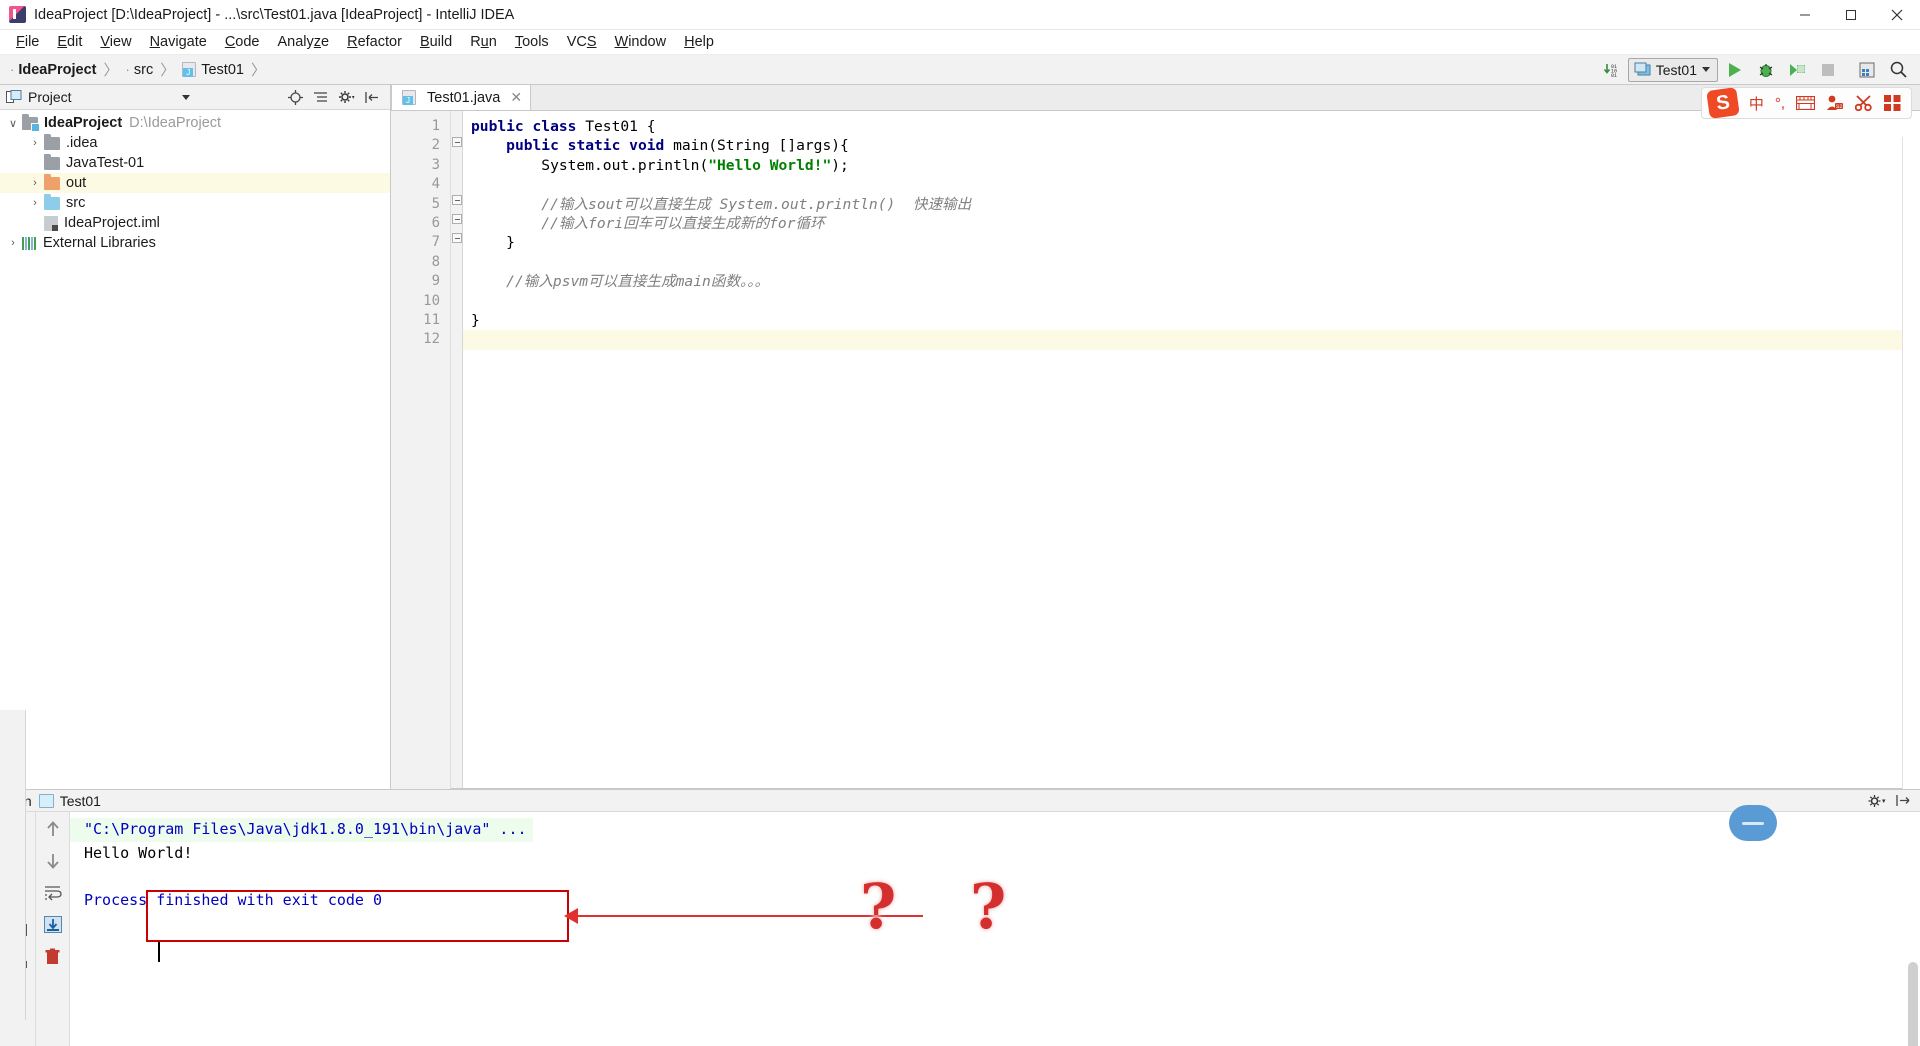 The width and height of the screenshot is (1920, 1046). I want to click on menu-item-refactor: Refactor, so click(374, 42).